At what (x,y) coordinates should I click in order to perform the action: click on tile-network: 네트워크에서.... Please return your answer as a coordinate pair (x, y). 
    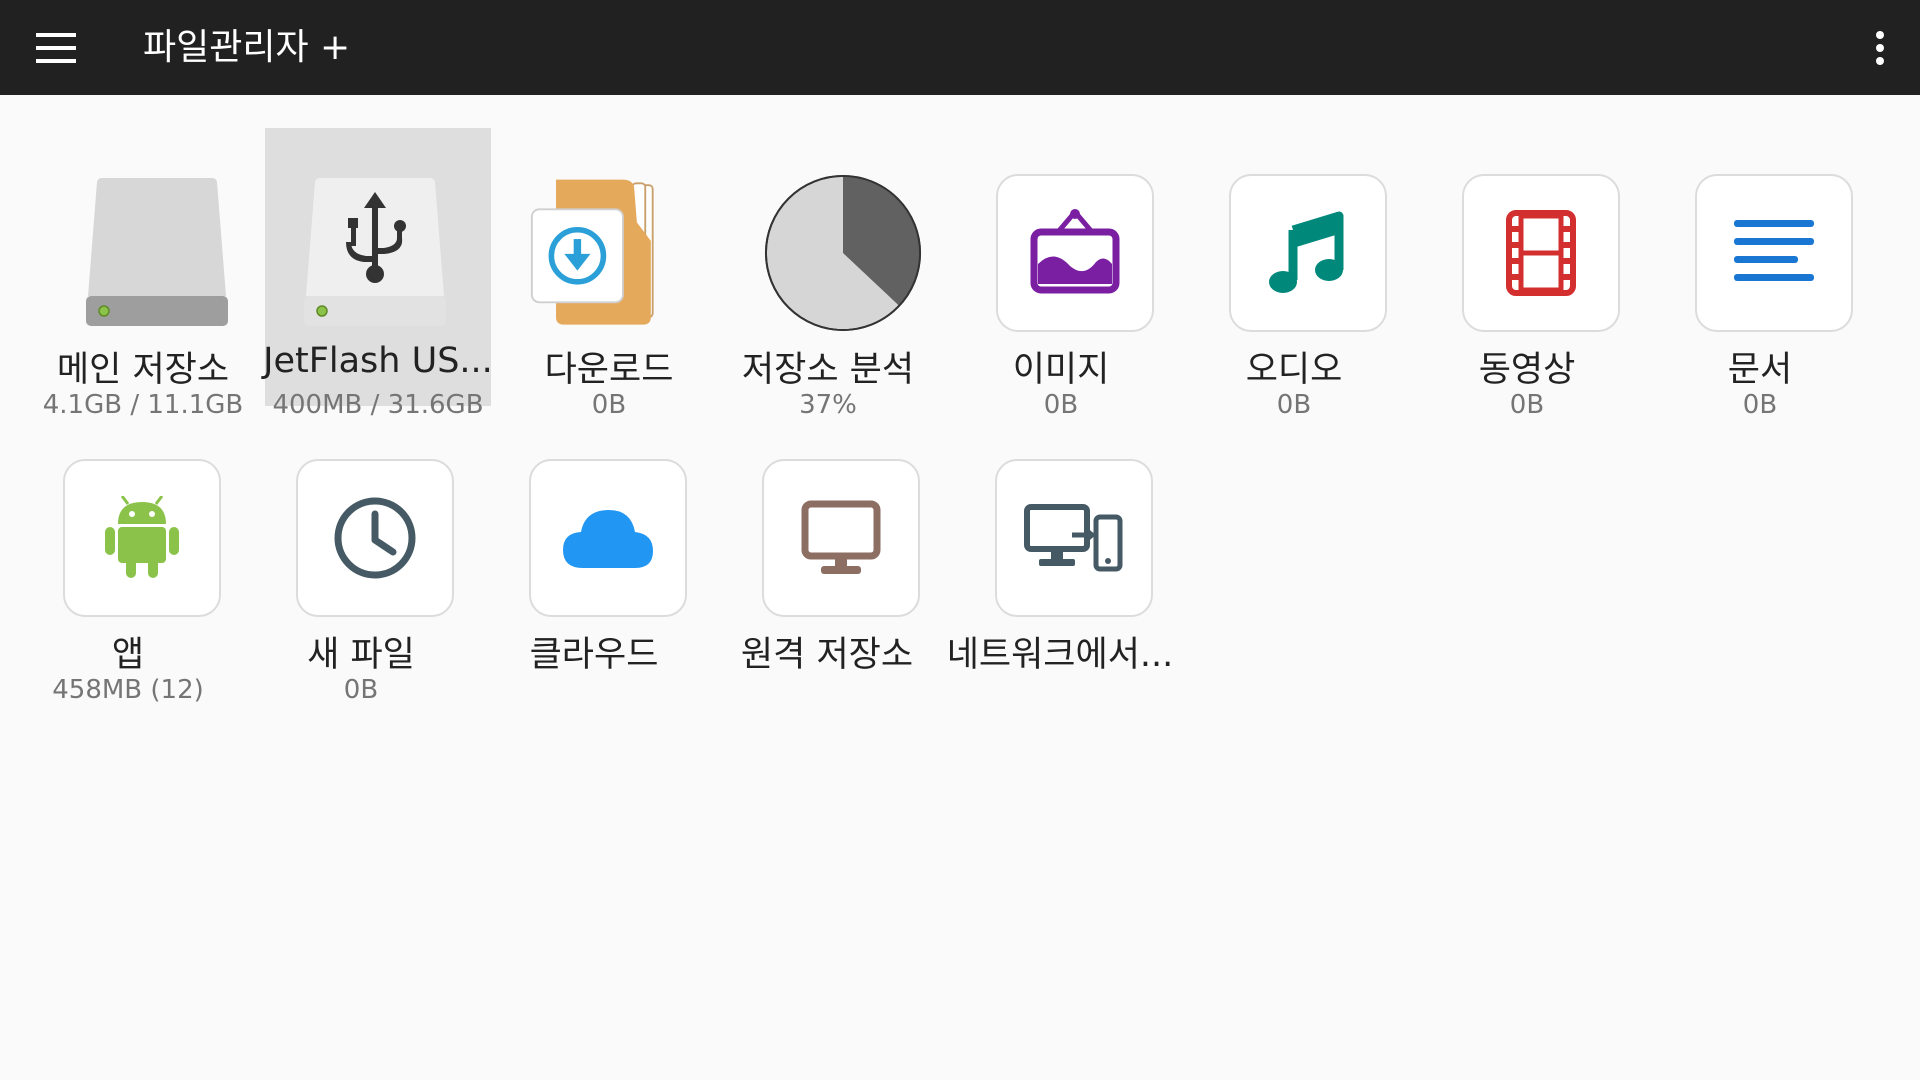
    Looking at the image, I should click on (1060, 552).